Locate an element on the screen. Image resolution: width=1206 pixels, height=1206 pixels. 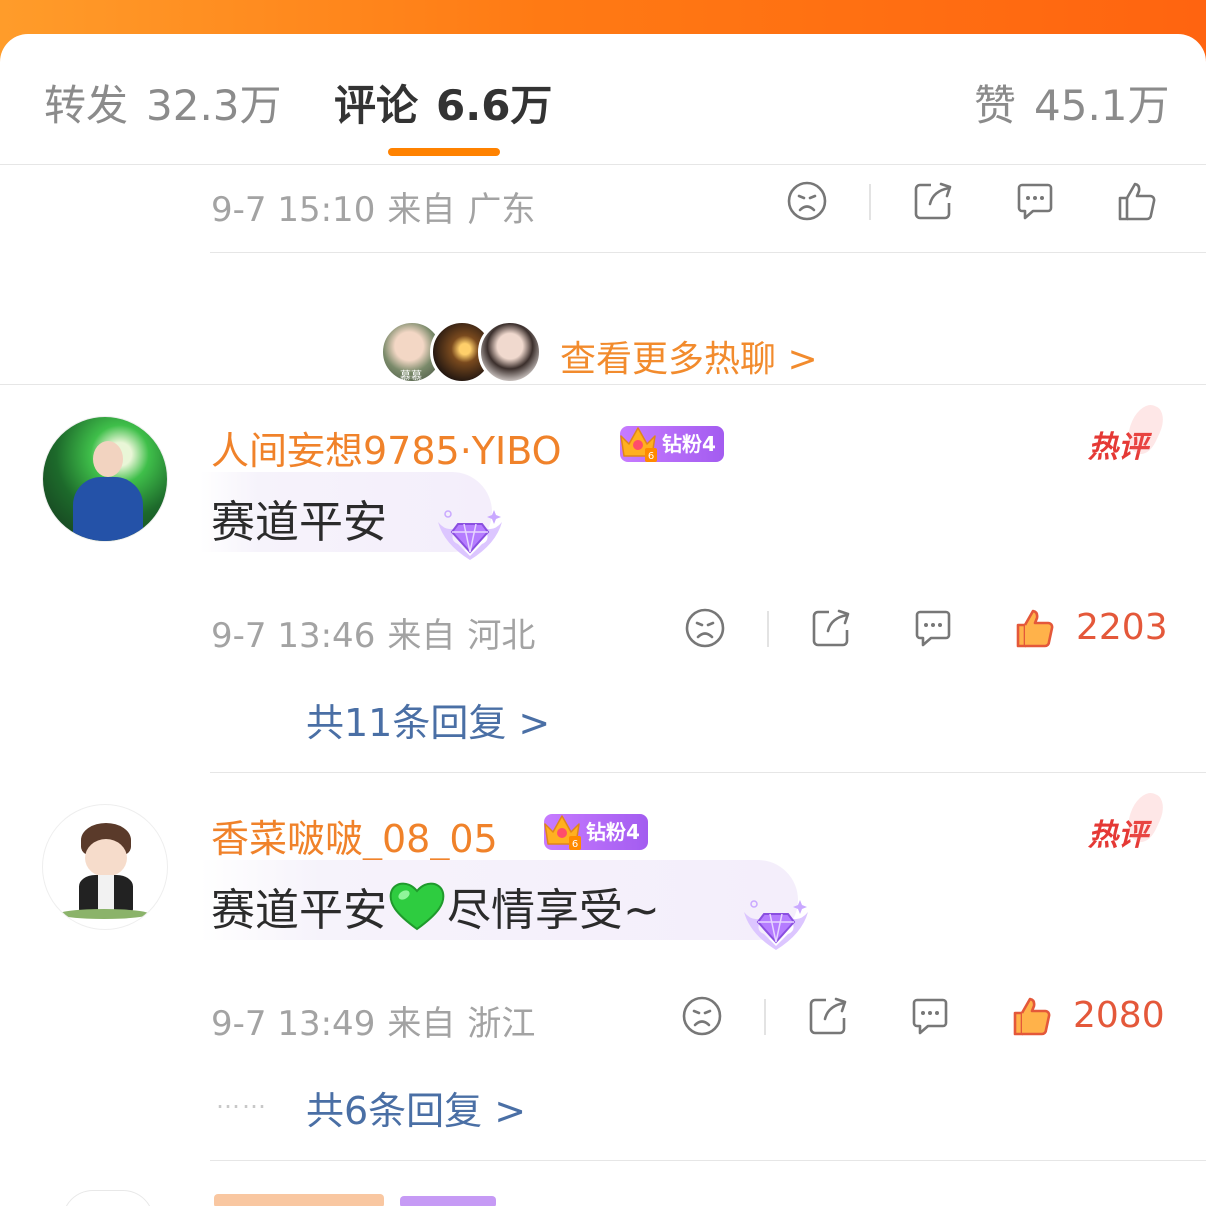
prev-comment-source-prefix: 来自 is located at coordinates (421, 210).